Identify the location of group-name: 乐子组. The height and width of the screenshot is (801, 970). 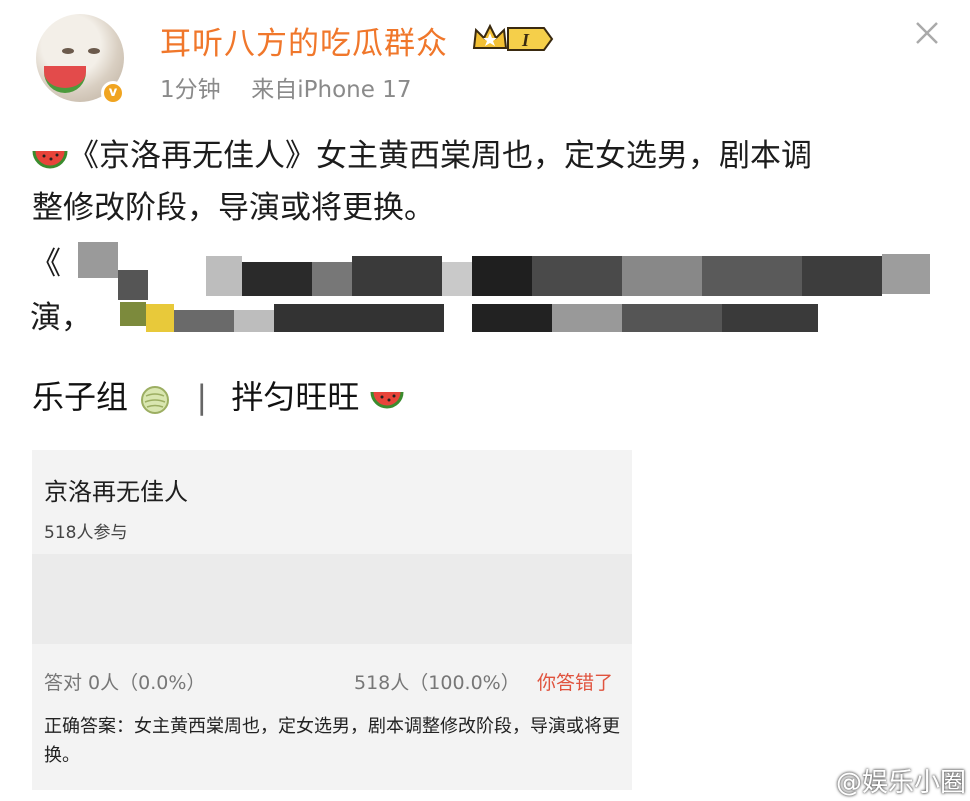
(80, 397).